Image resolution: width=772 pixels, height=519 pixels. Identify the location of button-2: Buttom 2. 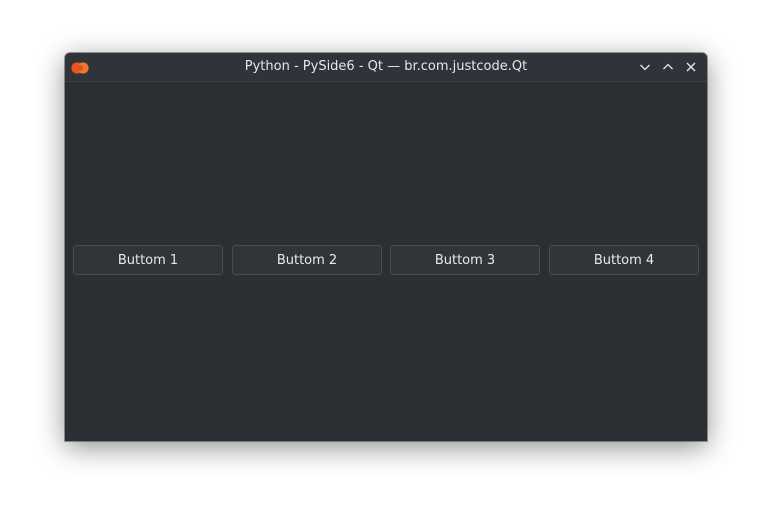
(307, 260).